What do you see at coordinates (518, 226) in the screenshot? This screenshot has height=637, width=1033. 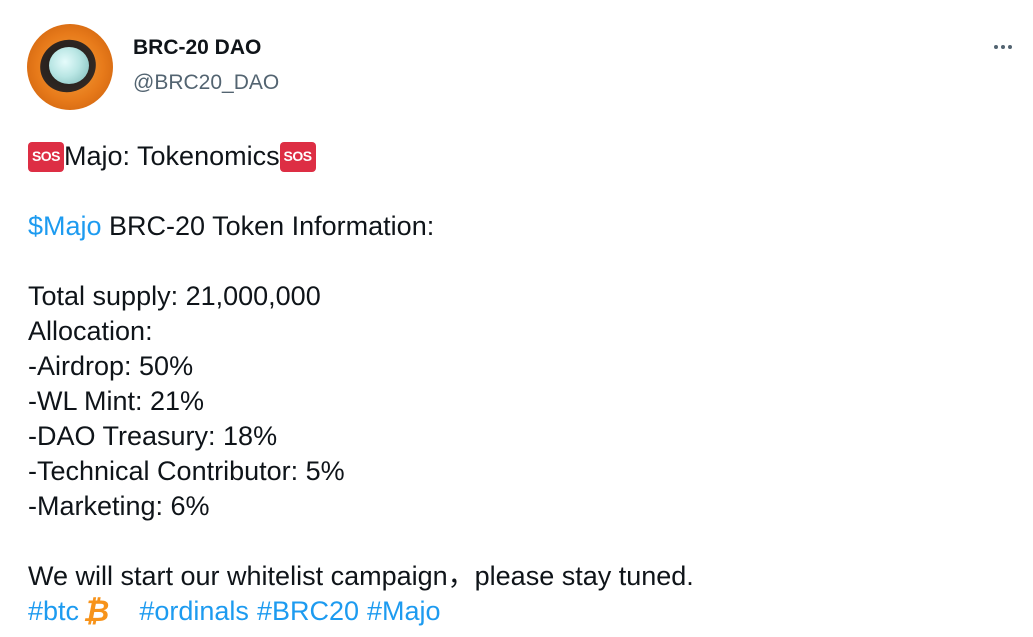 I see `token-info-line: $Majo BRC-20 Token Information:` at bounding box center [518, 226].